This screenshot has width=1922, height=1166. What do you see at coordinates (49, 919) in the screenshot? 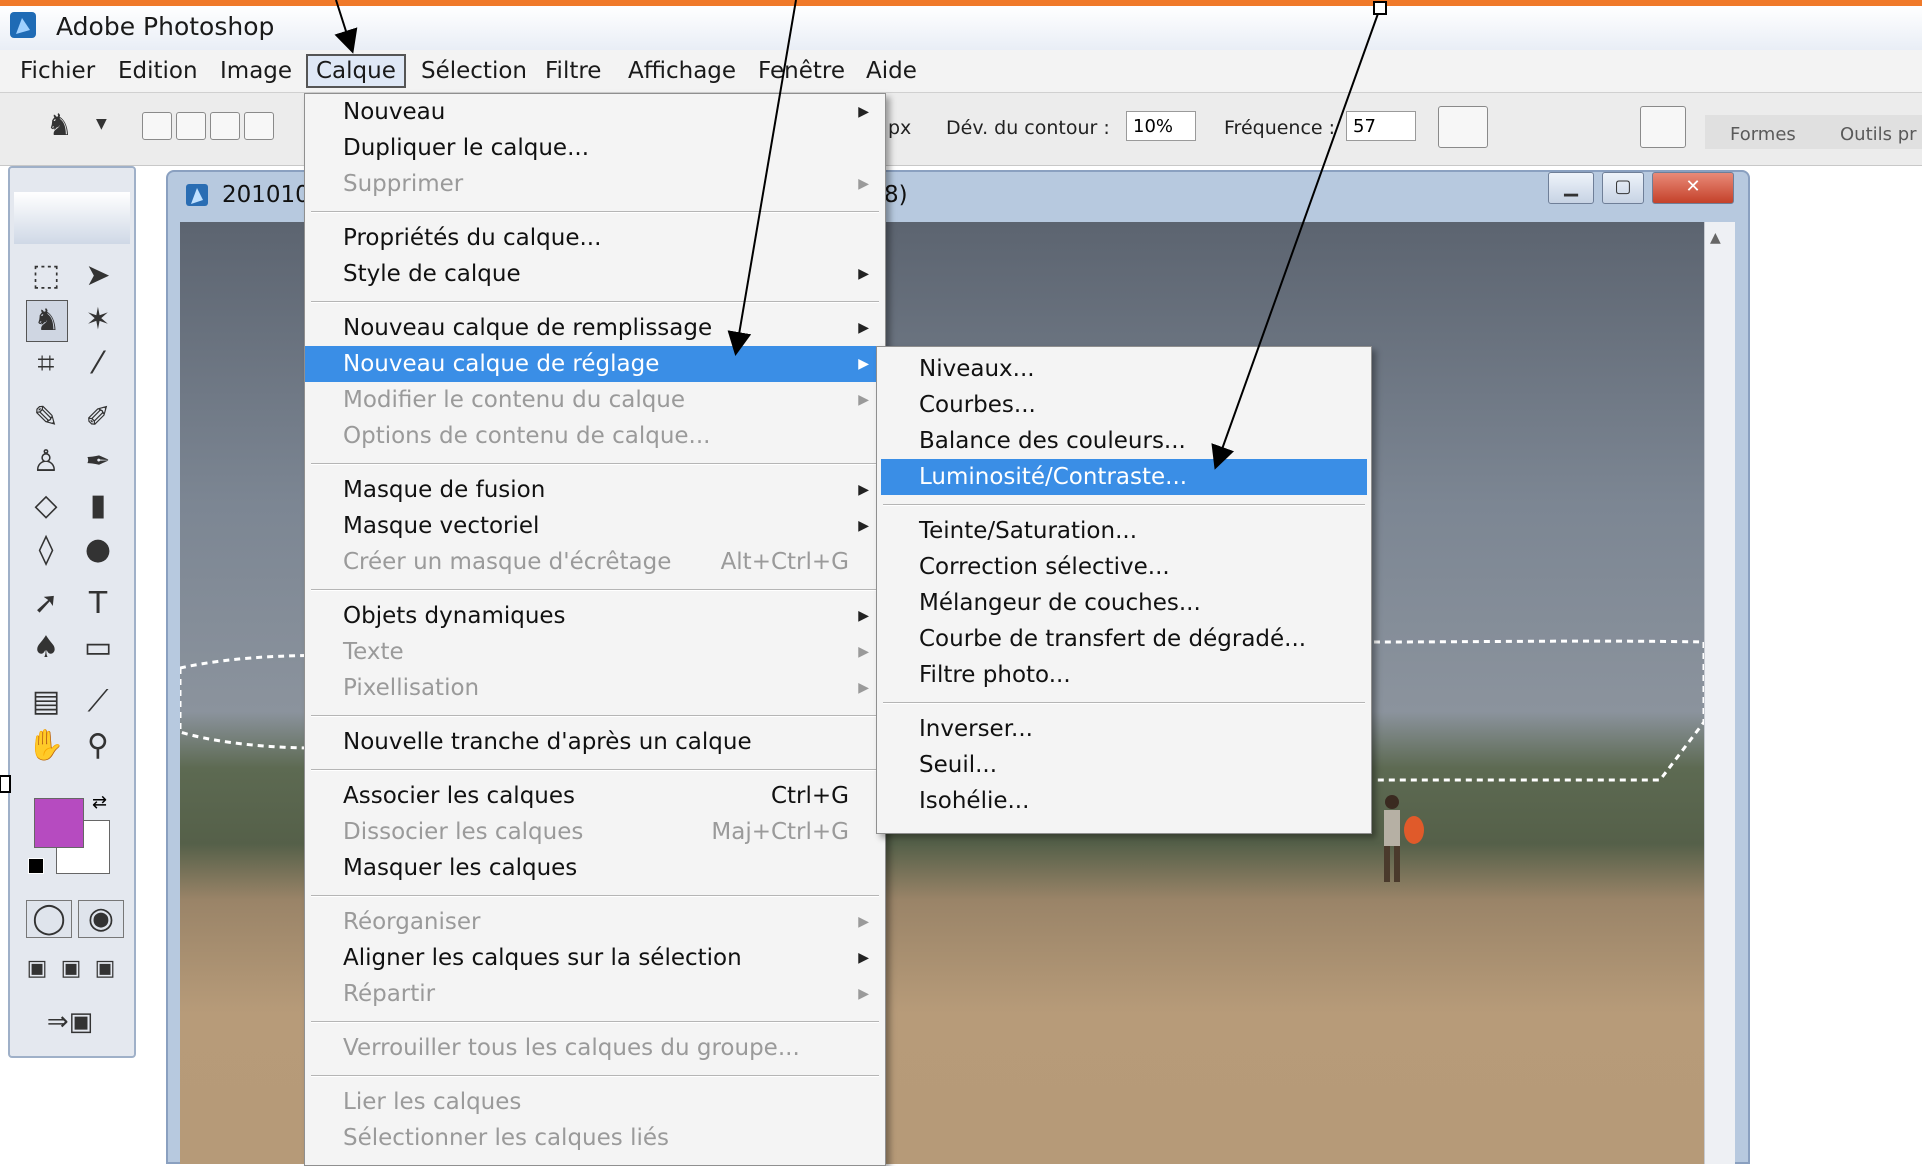
I see `standard-mode-icon: ◯` at bounding box center [49, 919].